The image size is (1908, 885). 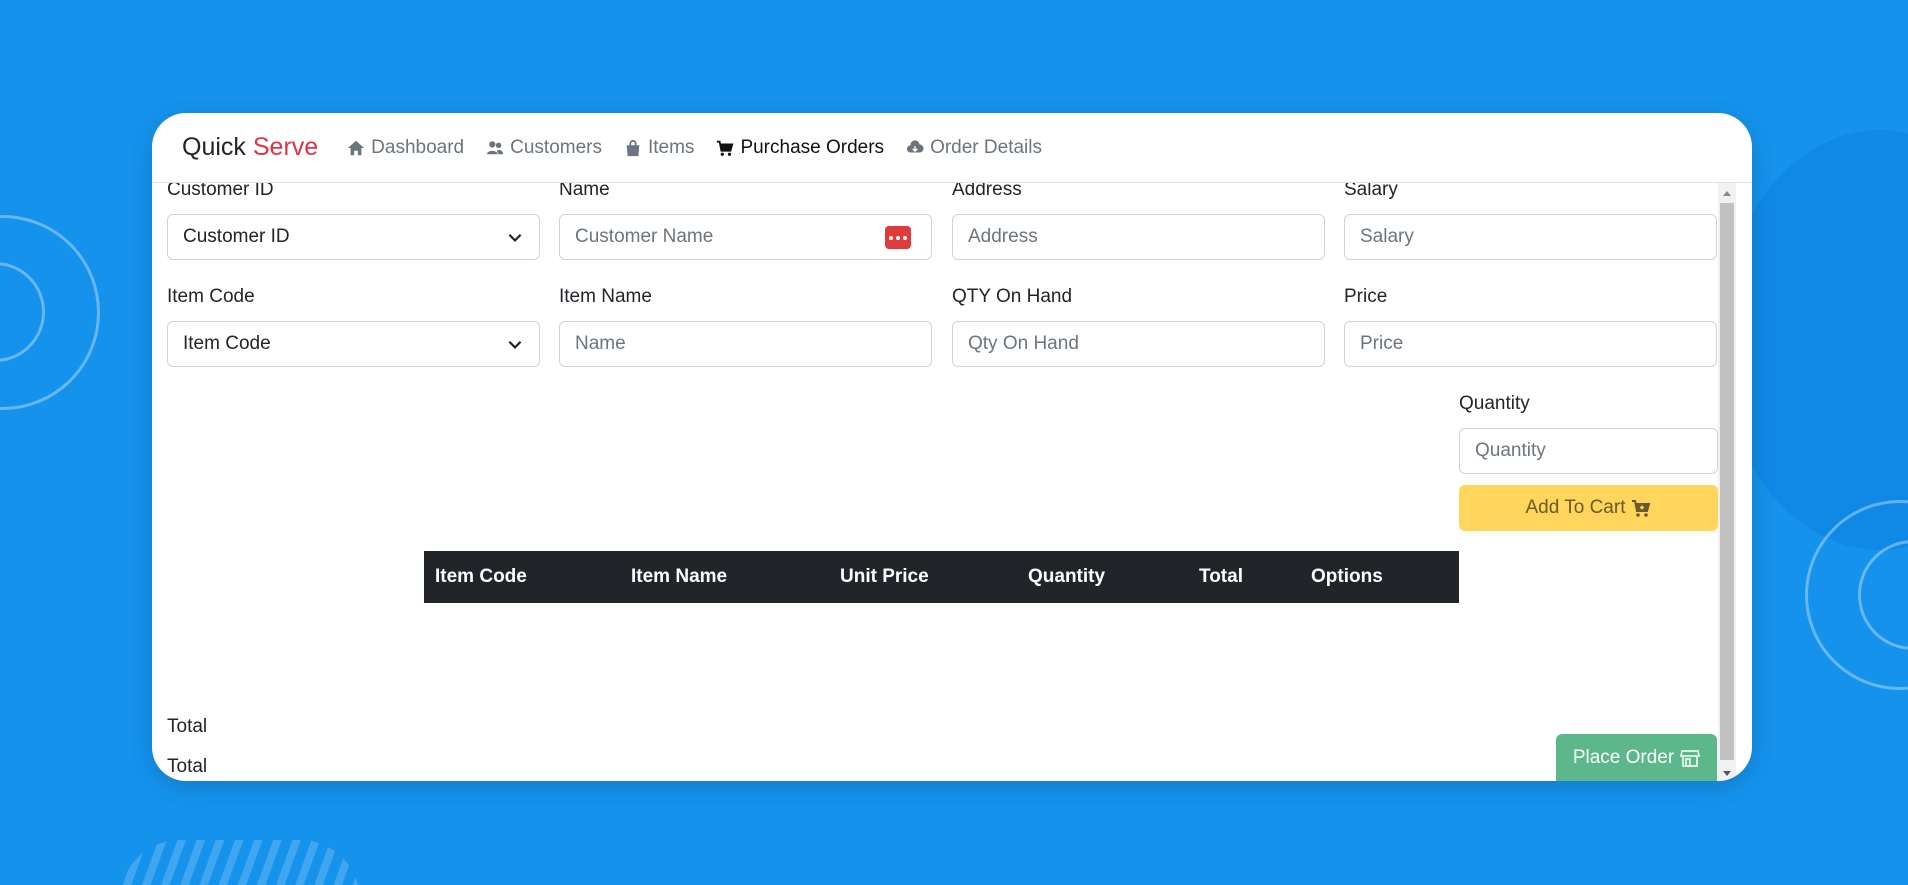 I want to click on address-input, so click(x=1138, y=237).